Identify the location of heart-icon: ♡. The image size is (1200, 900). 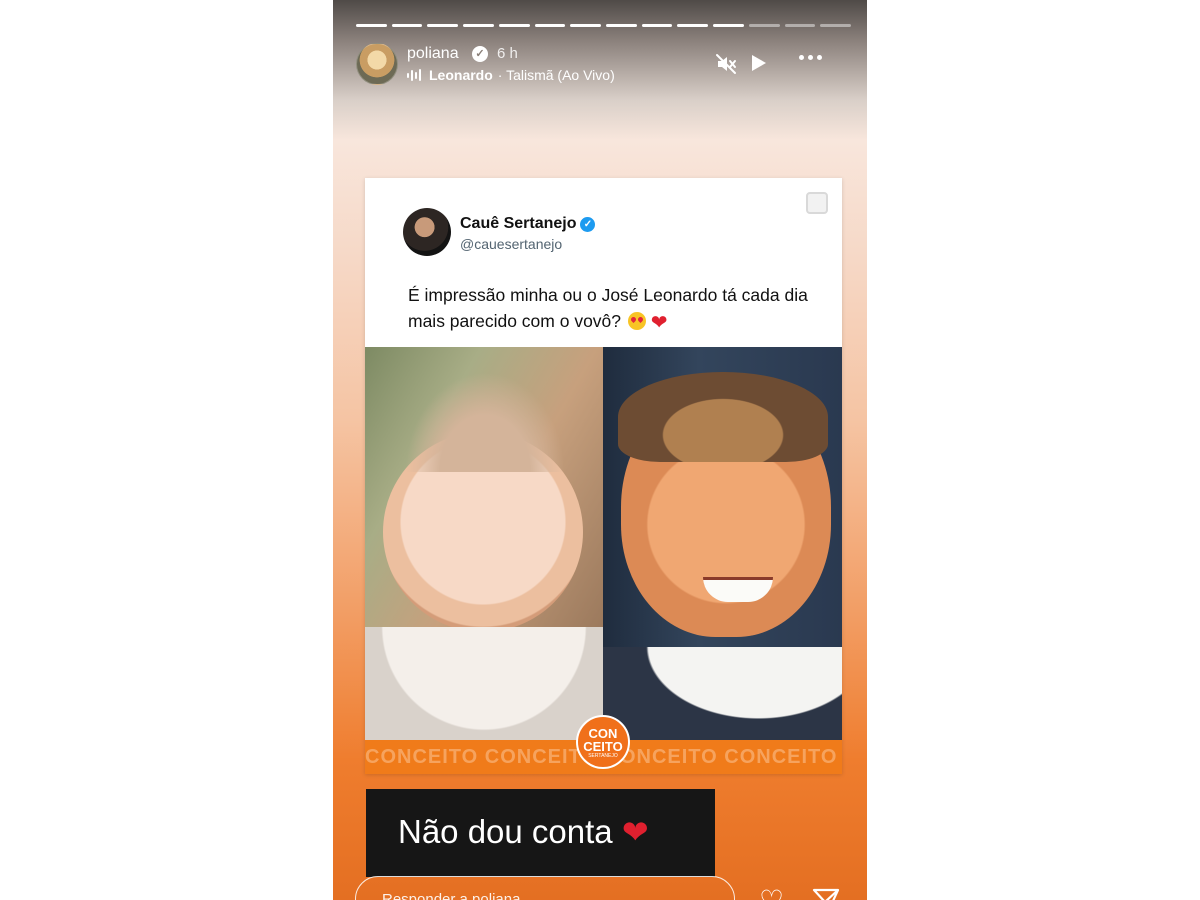
(771, 893).